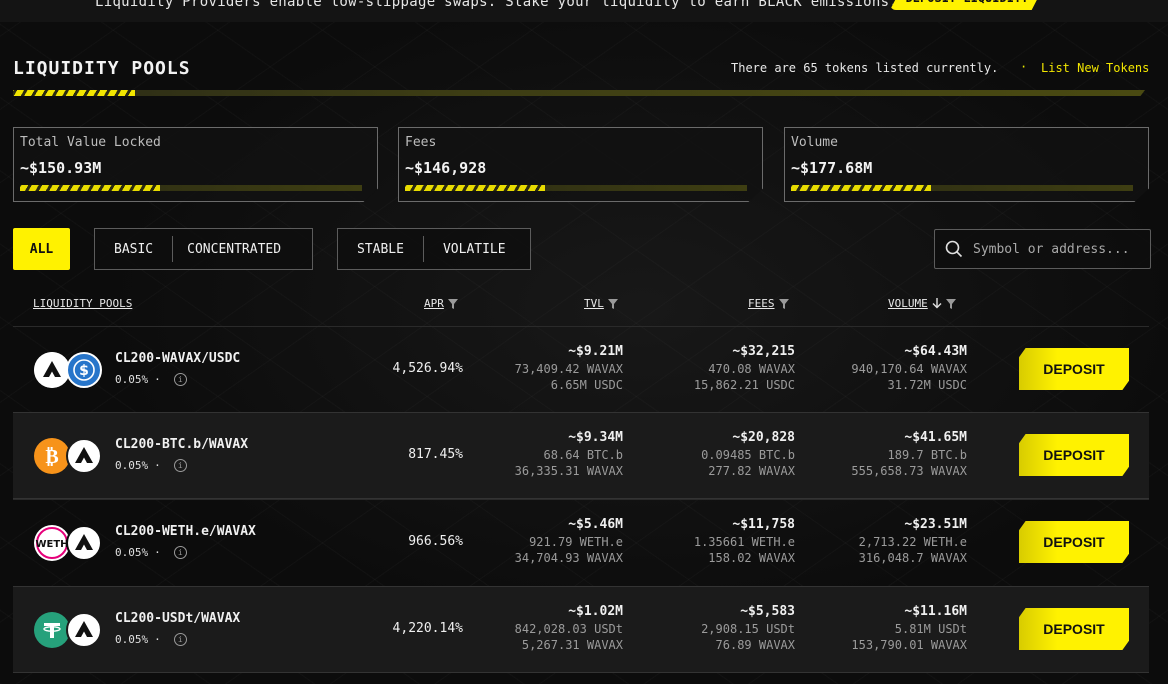 This screenshot has width=1168, height=684. I want to click on fees-cell: ~$32,215 470.08 WAVAX 15,862.21 USDC, so click(744, 368).